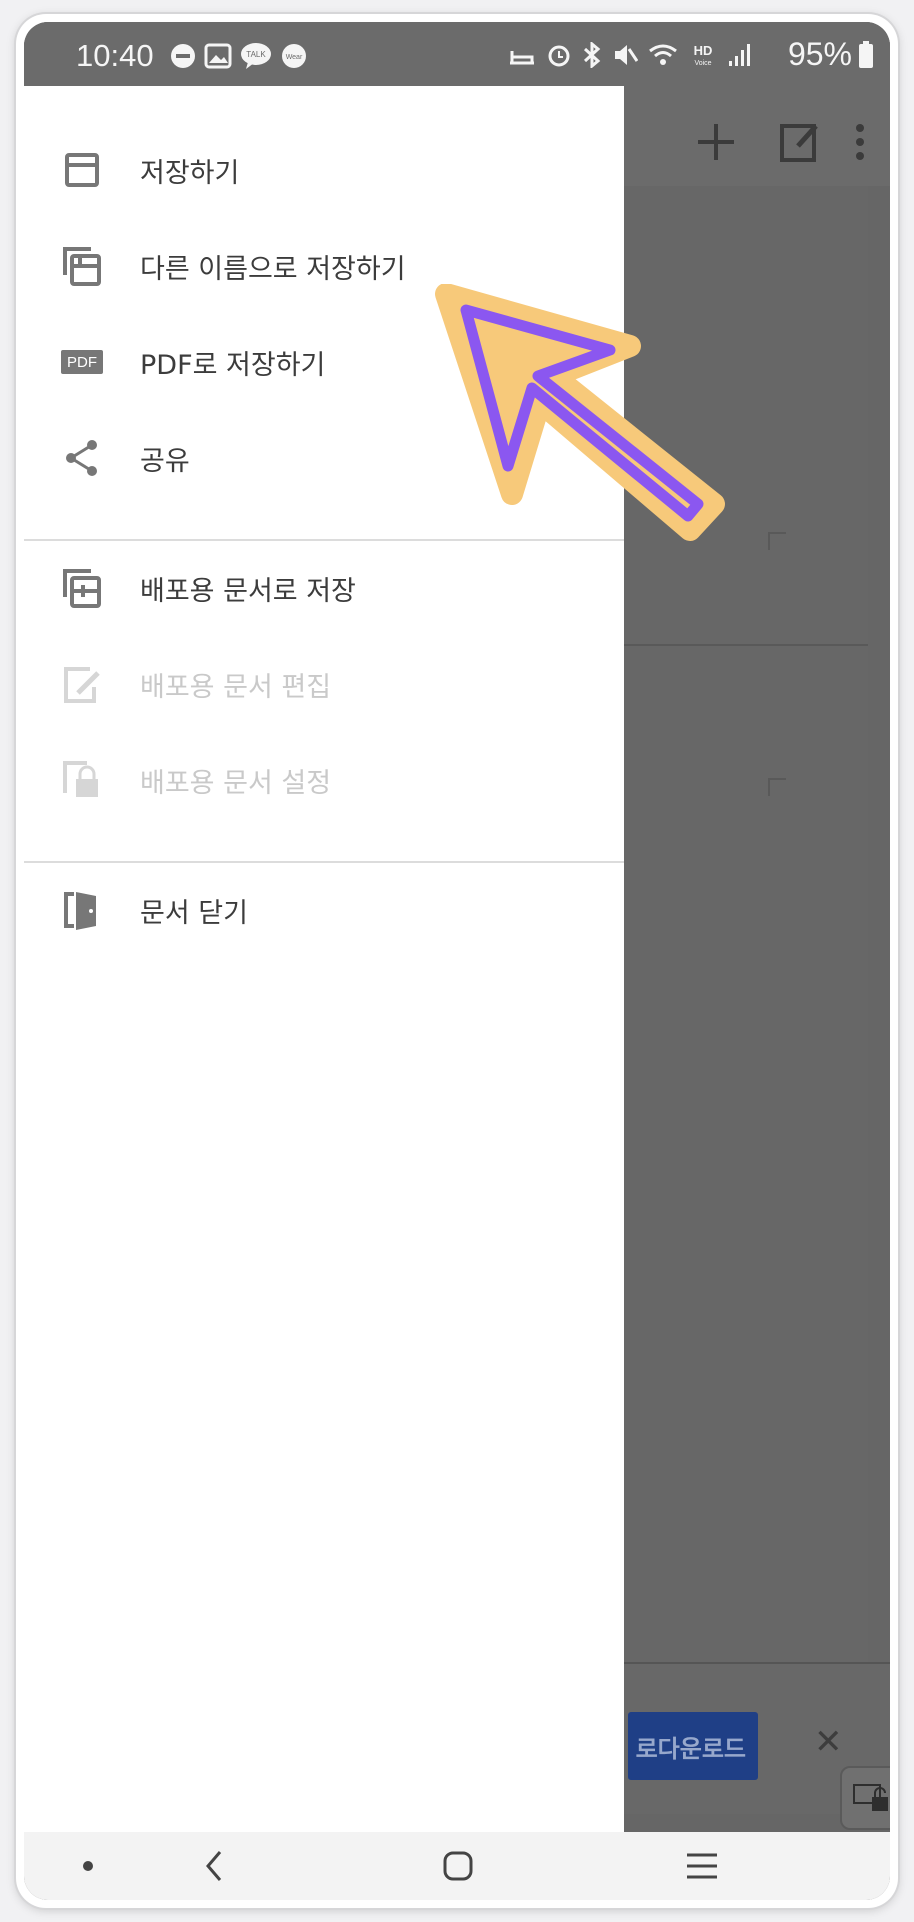  Describe the element at coordinates (693, 1746) in the screenshot. I see `download-button: 로다운로드` at that location.